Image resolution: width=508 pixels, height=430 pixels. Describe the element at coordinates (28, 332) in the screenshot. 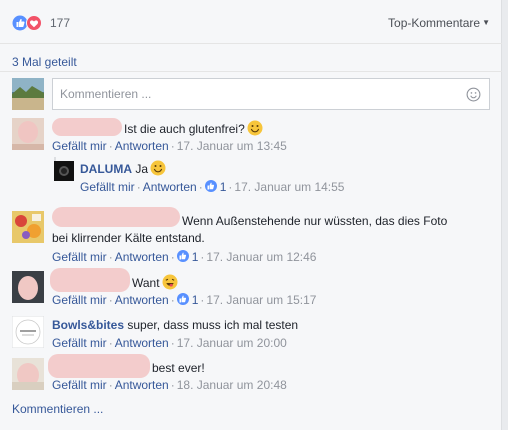

I see `bowls-and-bites-avatar` at that location.